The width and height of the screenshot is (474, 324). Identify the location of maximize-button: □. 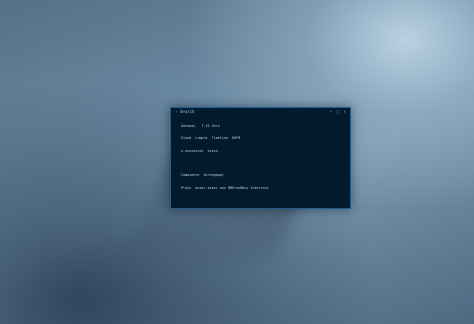
(338, 111).